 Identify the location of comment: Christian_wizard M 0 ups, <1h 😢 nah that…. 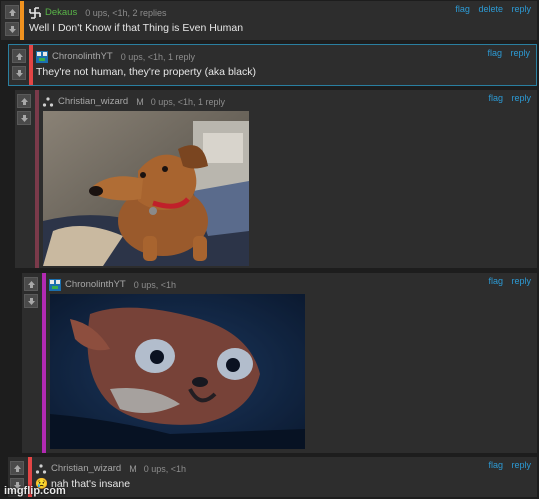
(272, 477).